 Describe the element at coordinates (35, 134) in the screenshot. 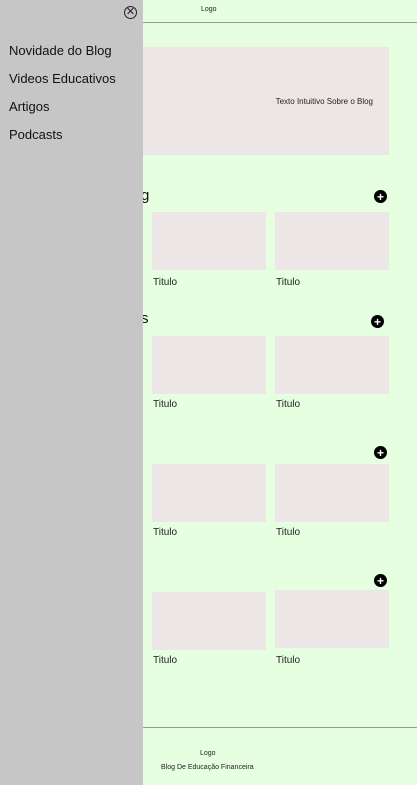

I see `menu-item-podcasts: Podcasts` at that location.